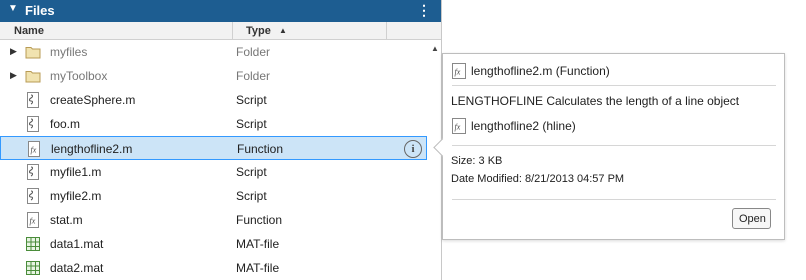 This screenshot has height=280, width=806. What do you see at coordinates (213, 76) in the screenshot?
I see `file-row: ▶ myToolbox Folder` at bounding box center [213, 76].